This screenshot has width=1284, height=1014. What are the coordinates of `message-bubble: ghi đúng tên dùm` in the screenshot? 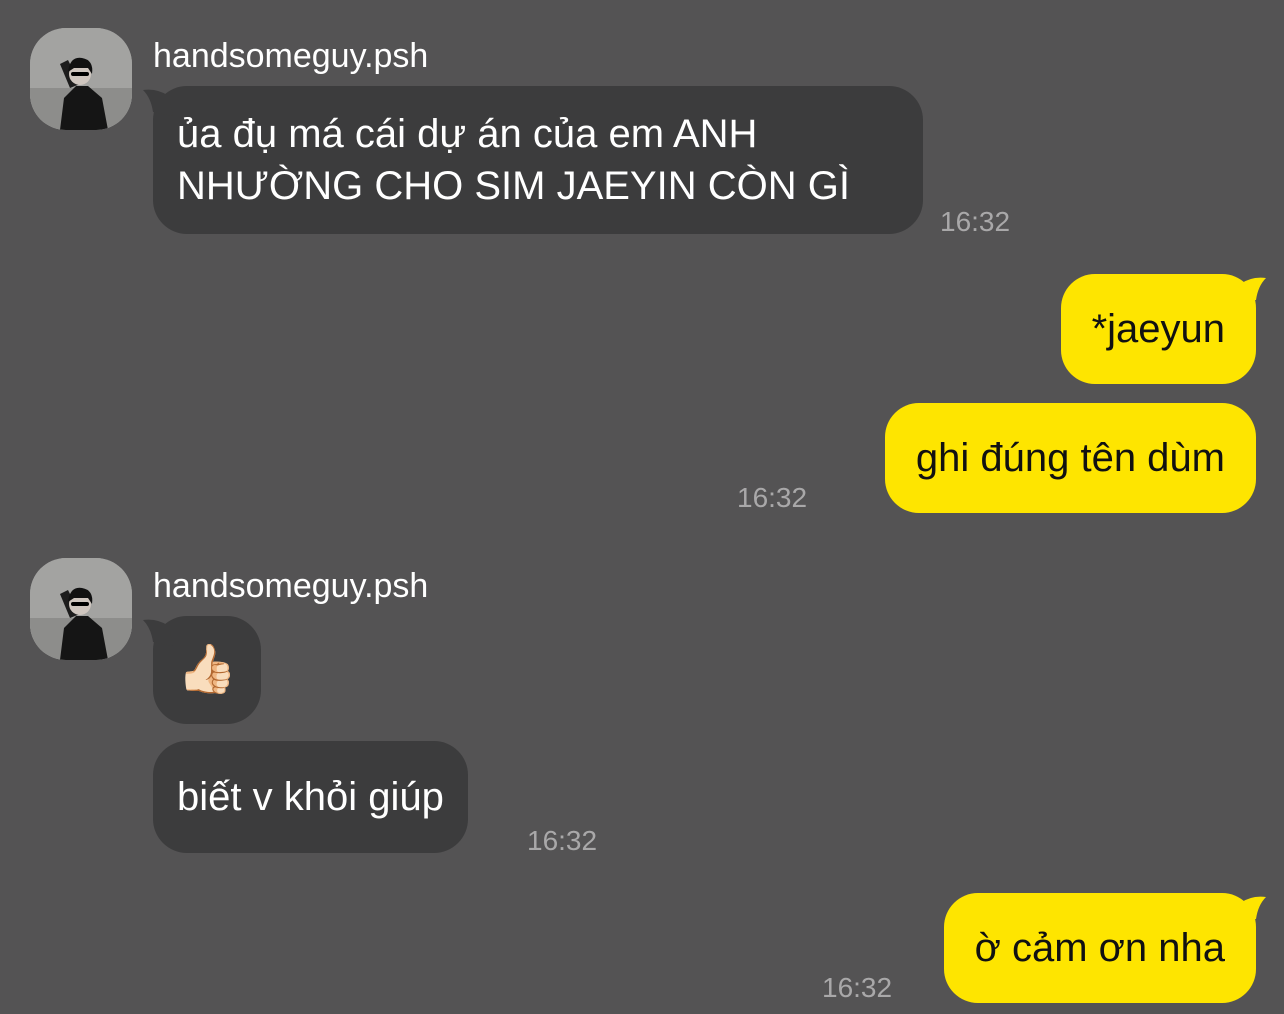 It's located at (1070, 458).